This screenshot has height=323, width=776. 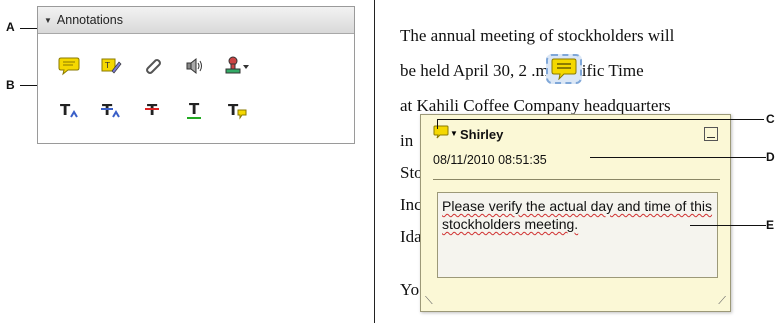 I want to click on collapse-triangle-icon: ▼, so click(x=48, y=20).